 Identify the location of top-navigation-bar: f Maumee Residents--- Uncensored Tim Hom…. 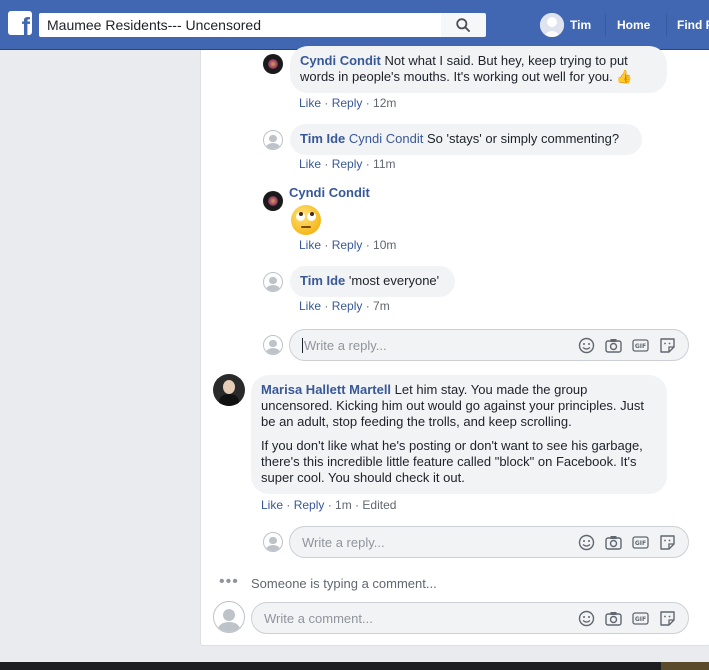
(354, 25).